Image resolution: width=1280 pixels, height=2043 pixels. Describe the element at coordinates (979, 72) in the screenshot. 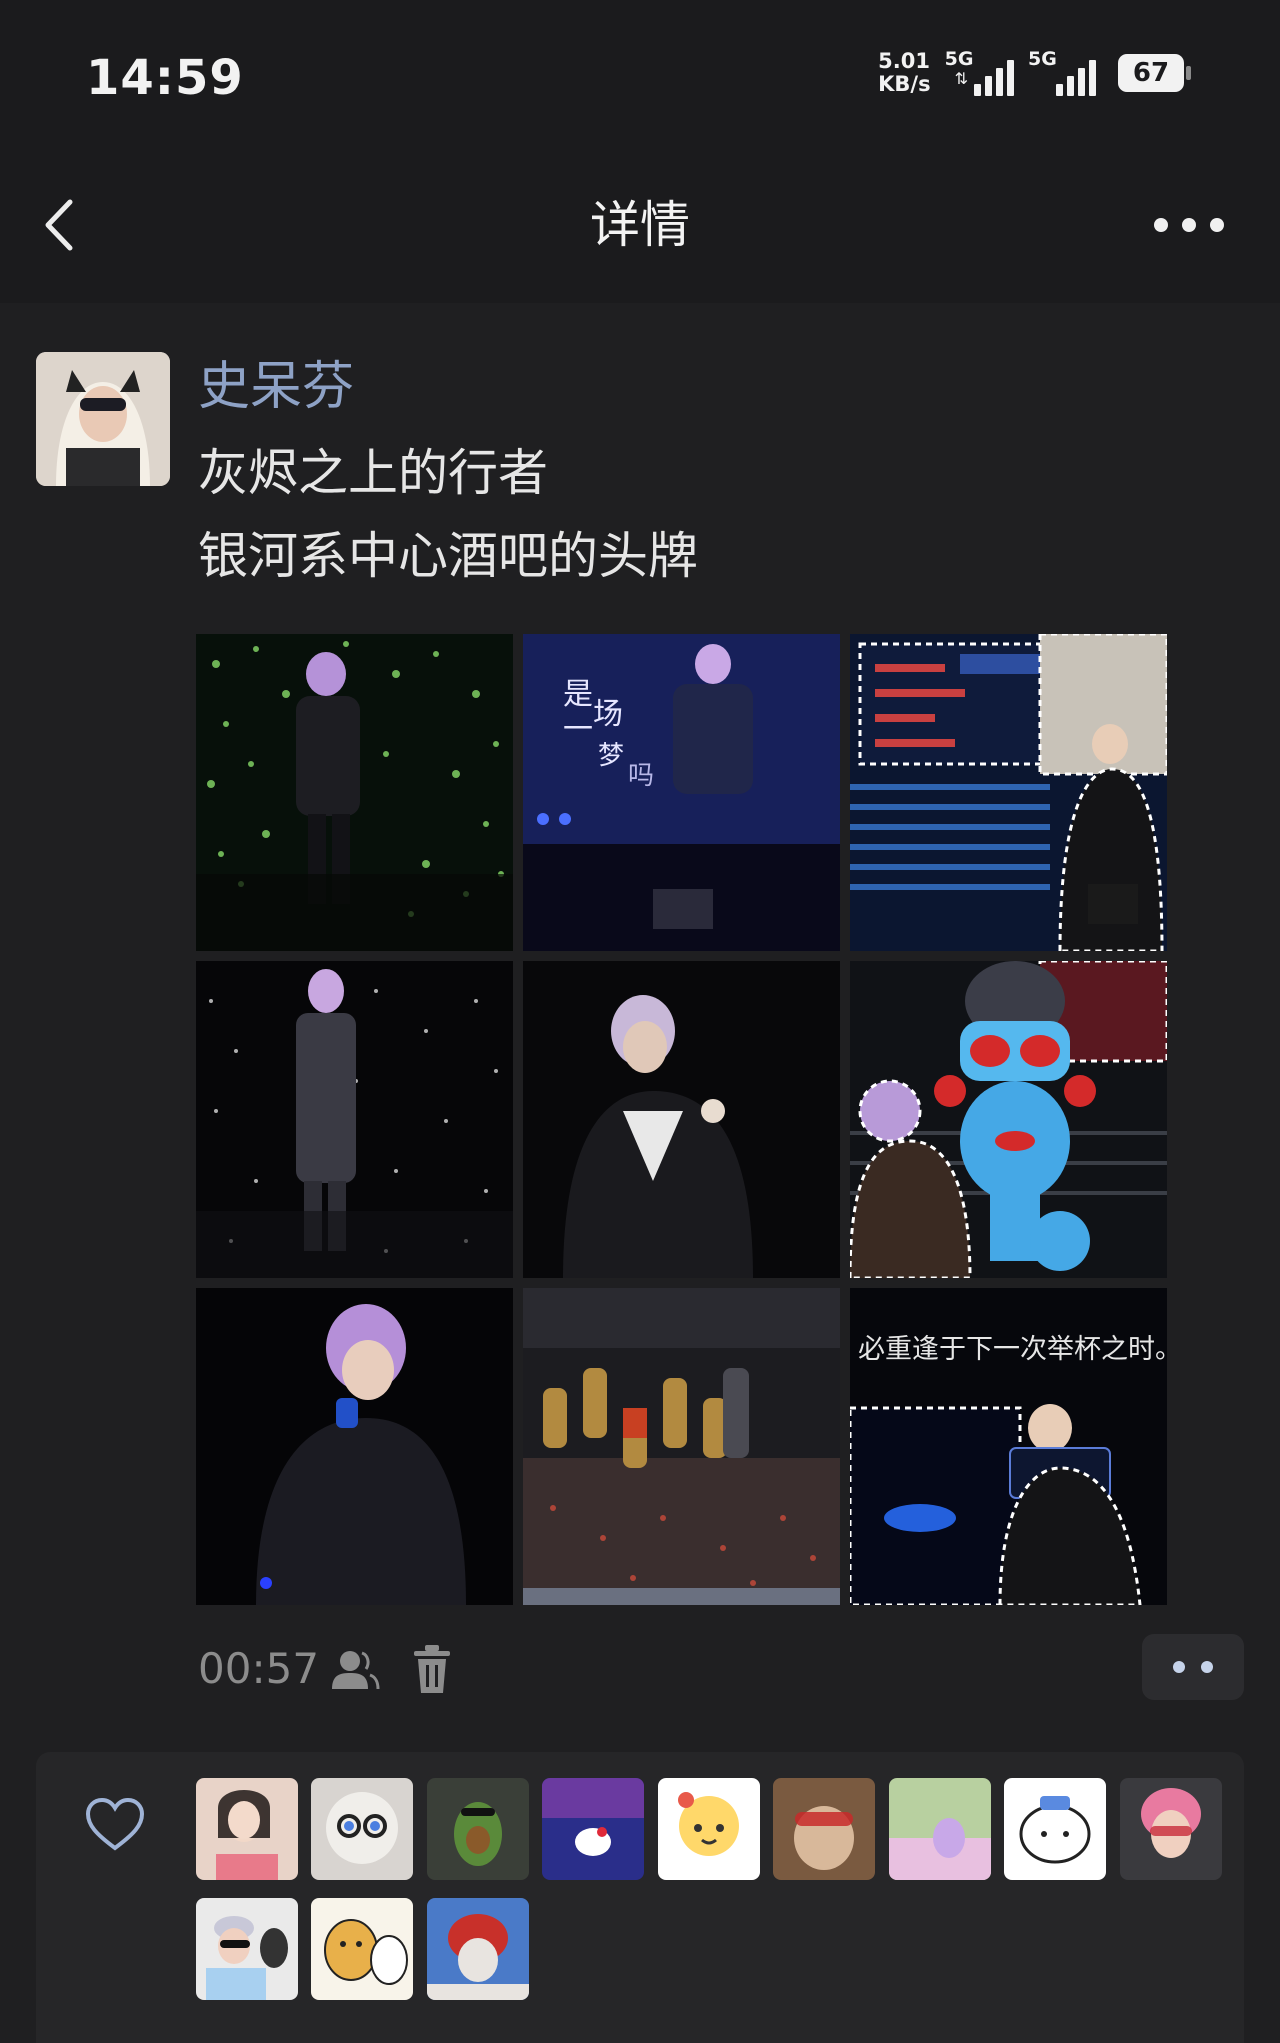

I see `signal-1-icon: 5G ⇅` at that location.